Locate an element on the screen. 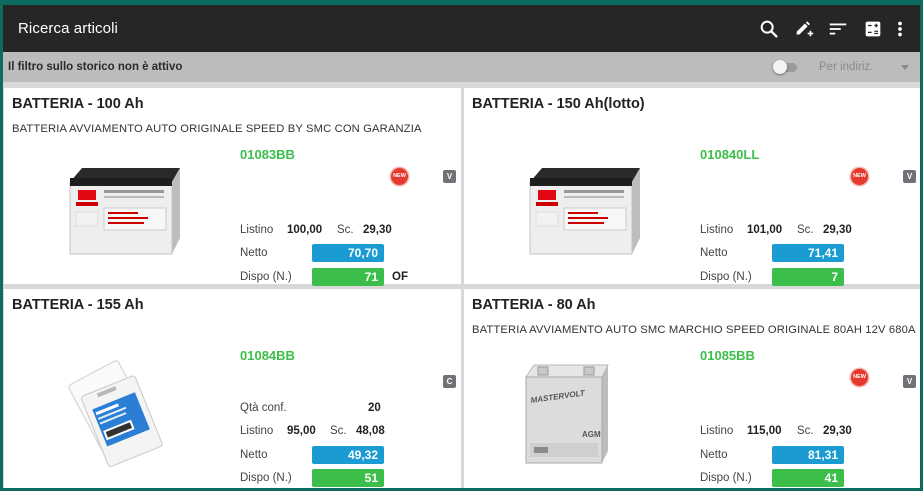  qty-per-pack-label: Qtà conf. is located at coordinates (263, 408).